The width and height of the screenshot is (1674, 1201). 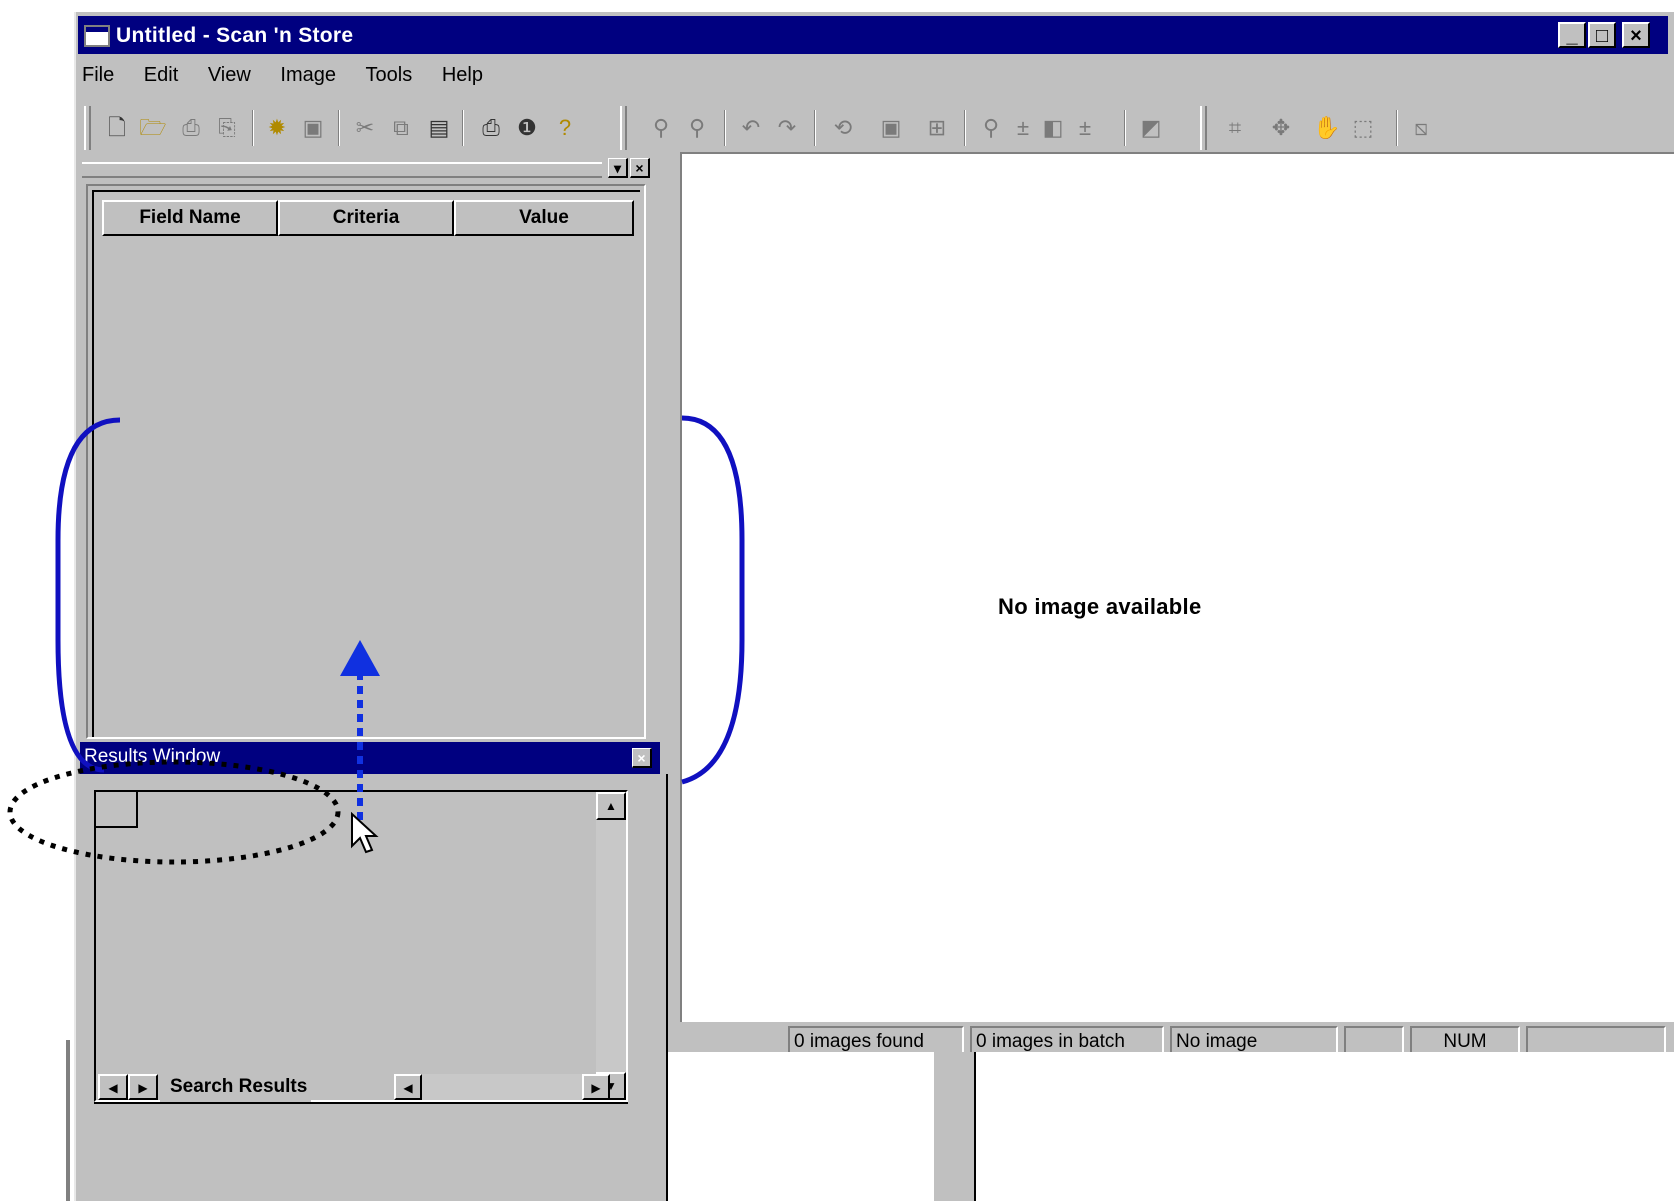 What do you see at coordinates (174, 812) in the screenshot?
I see `title-highlight-ellipse` at bounding box center [174, 812].